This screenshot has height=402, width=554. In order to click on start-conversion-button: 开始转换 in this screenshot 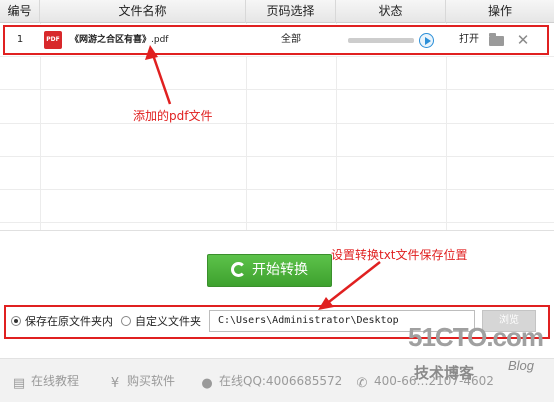, I will do `click(269, 270)`.